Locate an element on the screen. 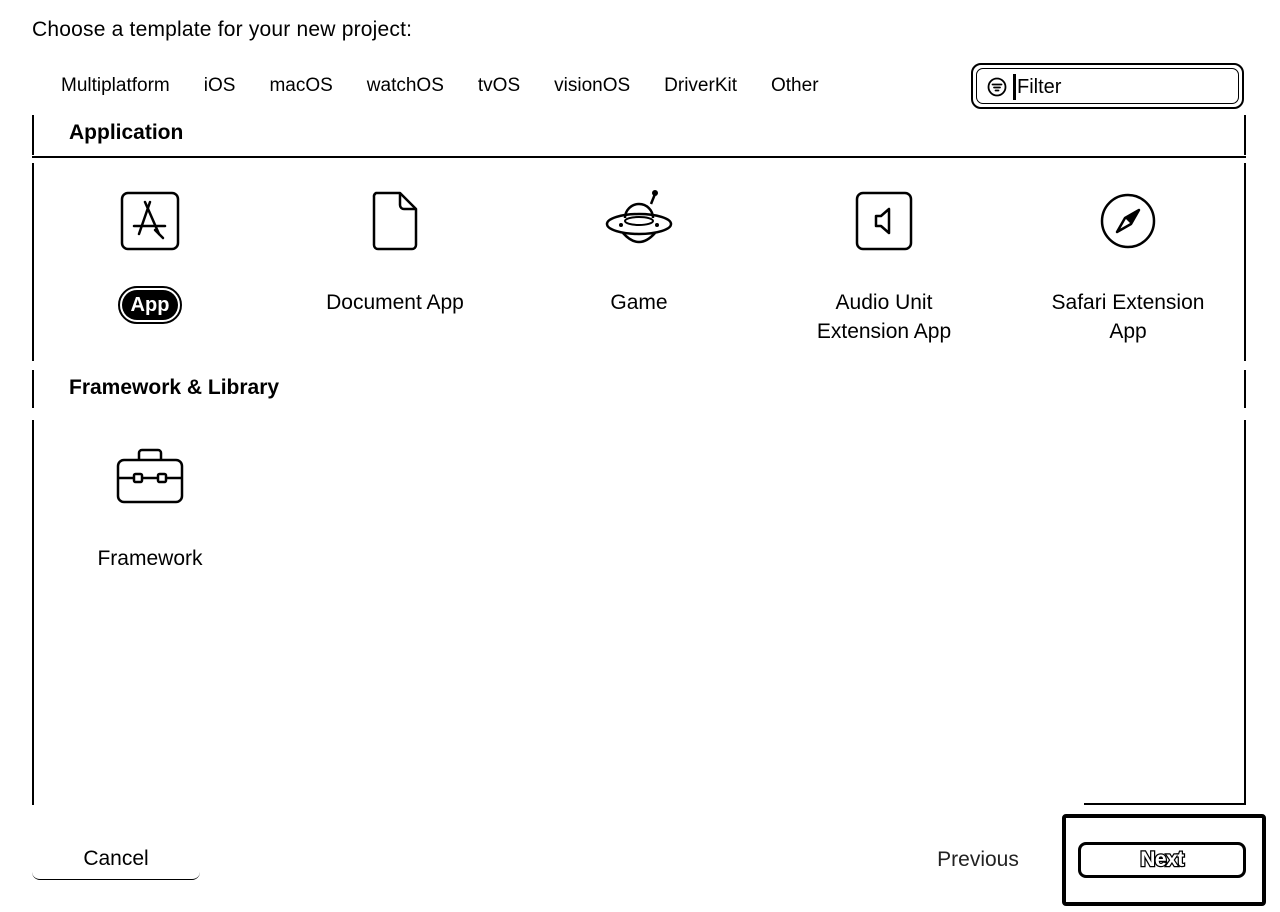 The width and height of the screenshot is (1280, 912). template-label: App is located at coordinates (150, 304).